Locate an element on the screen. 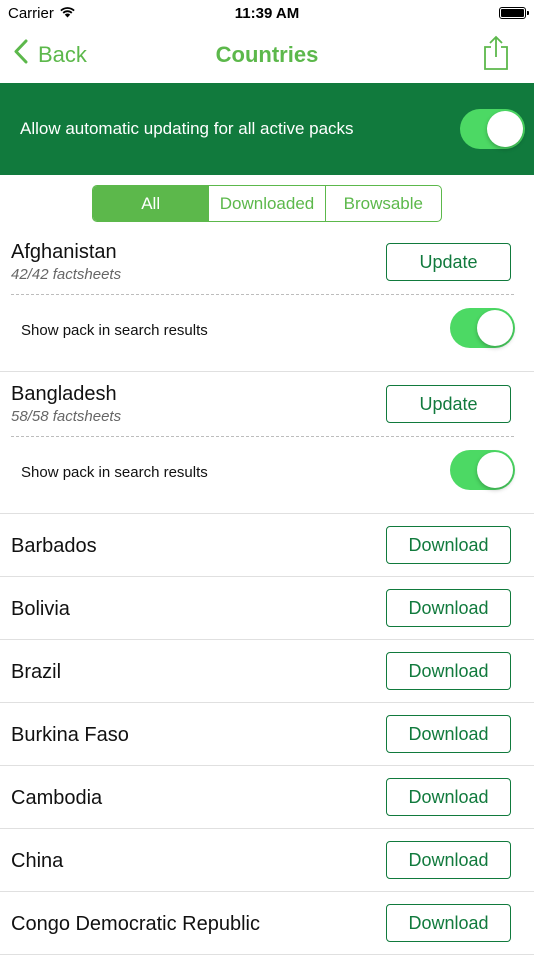 This screenshot has height=955, width=534. navigation-bar: Back Countries is located at coordinates (267, 55).